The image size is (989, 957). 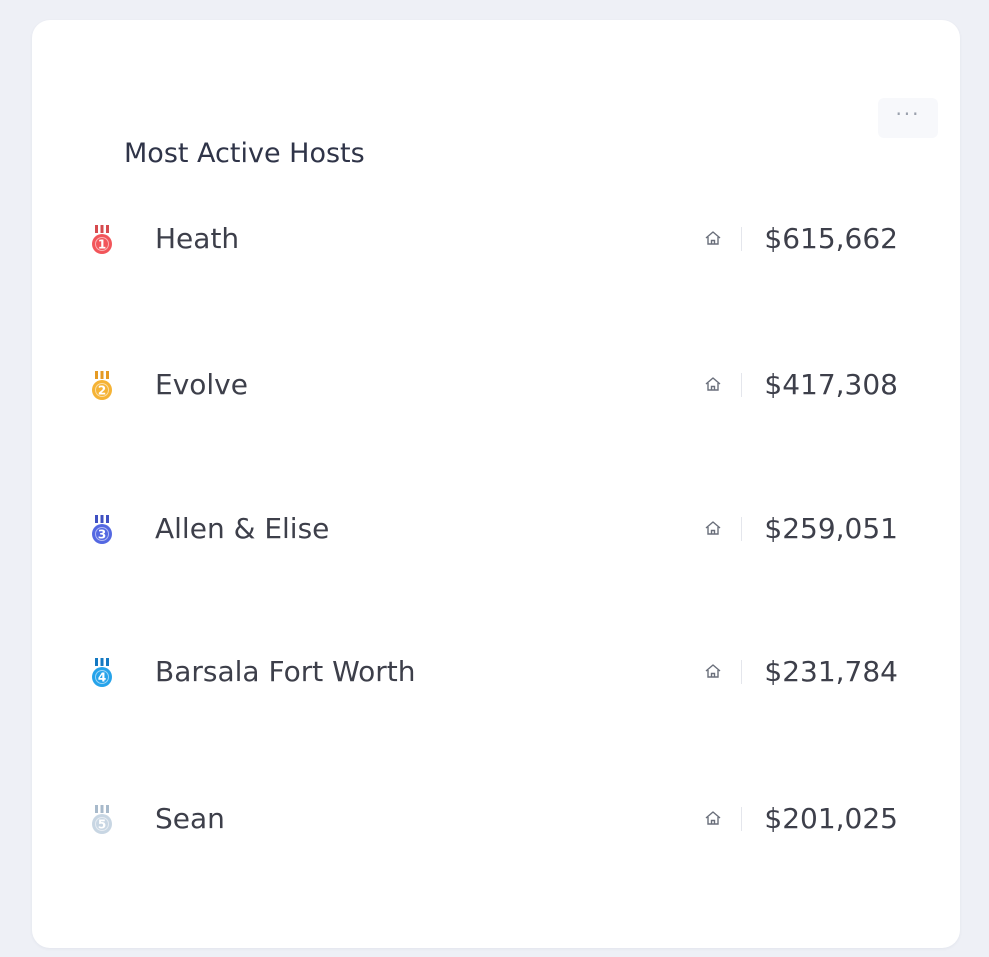 What do you see at coordinates (831, 528) in the screenshot?
I see `host-revenue: $259,051` at bounding box center [831, 528].